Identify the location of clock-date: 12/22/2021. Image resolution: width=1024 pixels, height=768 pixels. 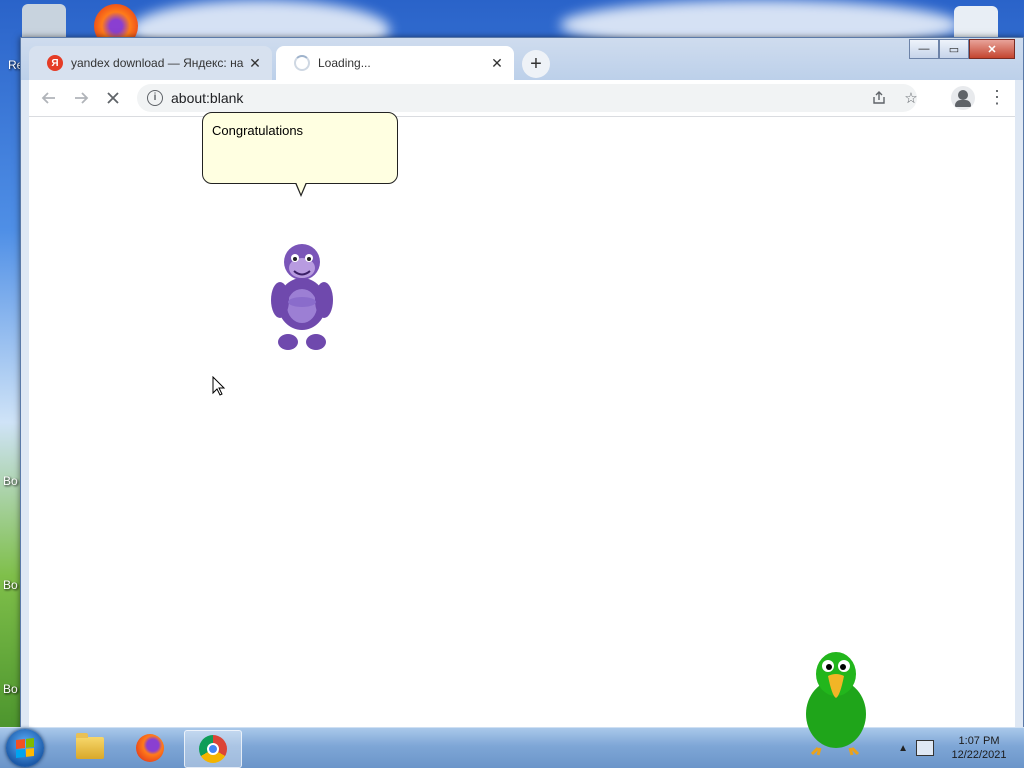
(979, 755).